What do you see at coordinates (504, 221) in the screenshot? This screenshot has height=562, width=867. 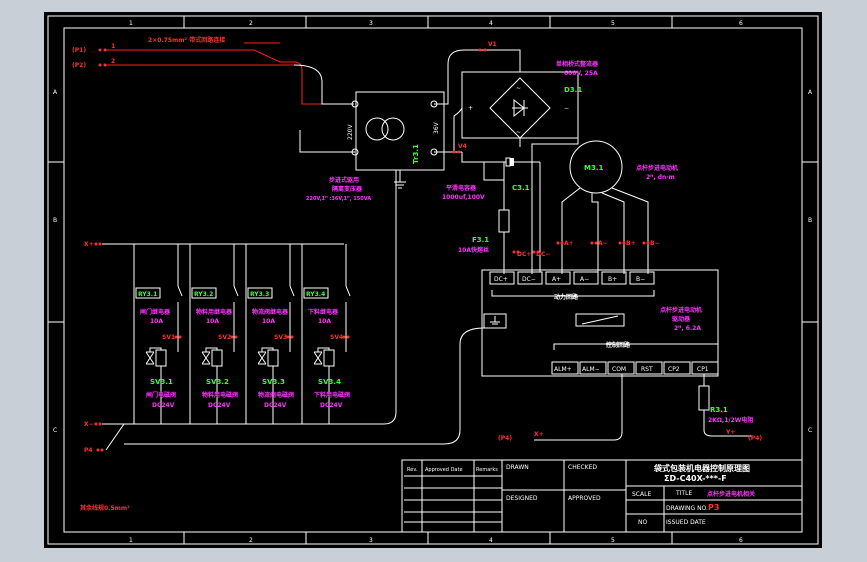 I see `fuse-body` at bounding box center [504, 221].